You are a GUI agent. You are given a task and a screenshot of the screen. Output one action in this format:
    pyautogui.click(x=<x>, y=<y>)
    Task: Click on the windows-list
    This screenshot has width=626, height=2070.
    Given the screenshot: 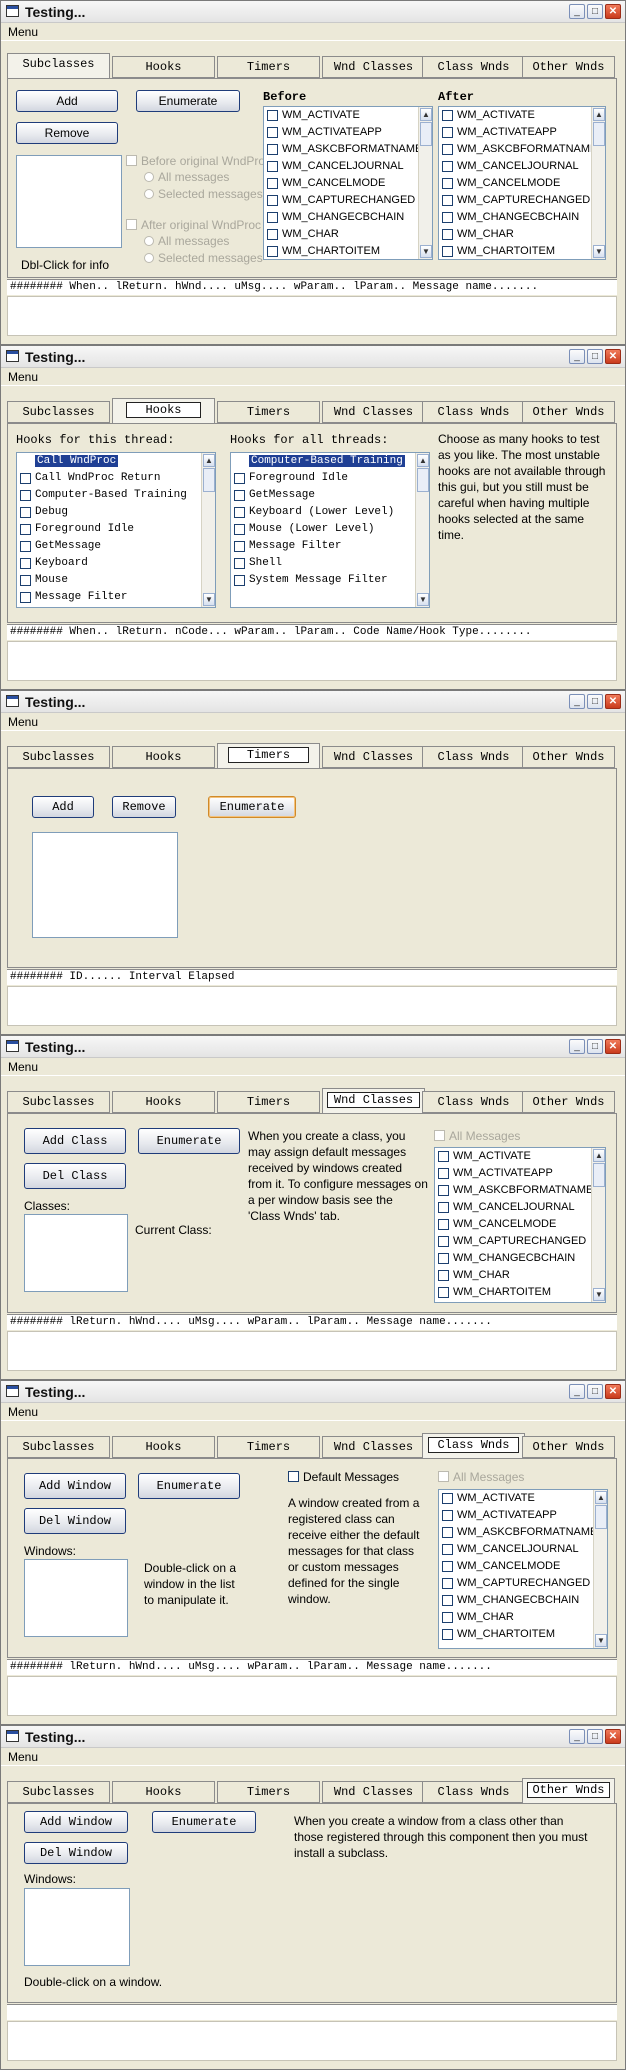 What is the action you would take?
    pyautogui.click(x=77, y=1927)
    